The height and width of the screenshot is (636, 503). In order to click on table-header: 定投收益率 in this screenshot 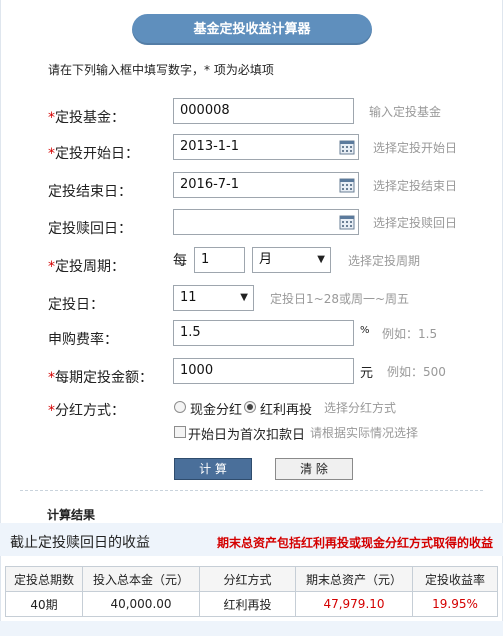, I will do `click(455, 579)`.